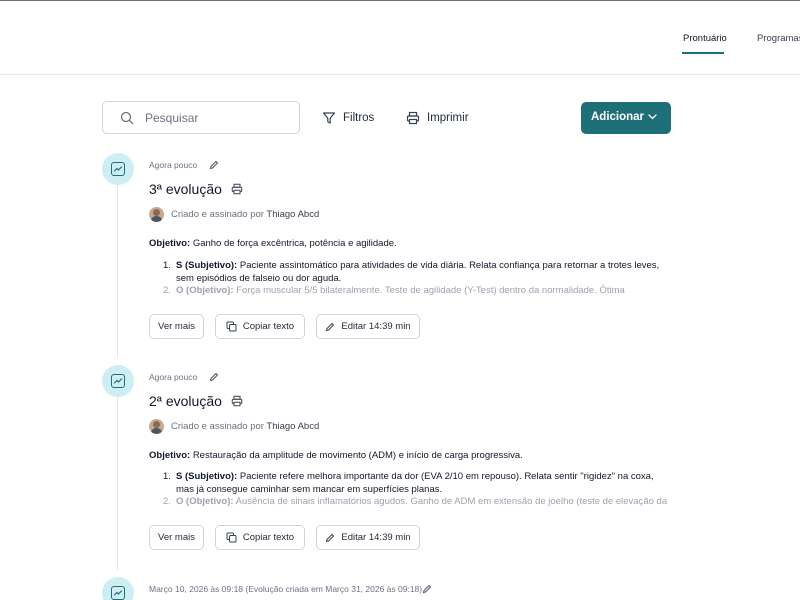 Image resolution: width=800 pixels, height=600 pixels. Describe the element at coordinates (703, 53) in the screenshot. I see `active-tab-indicator` at that location.